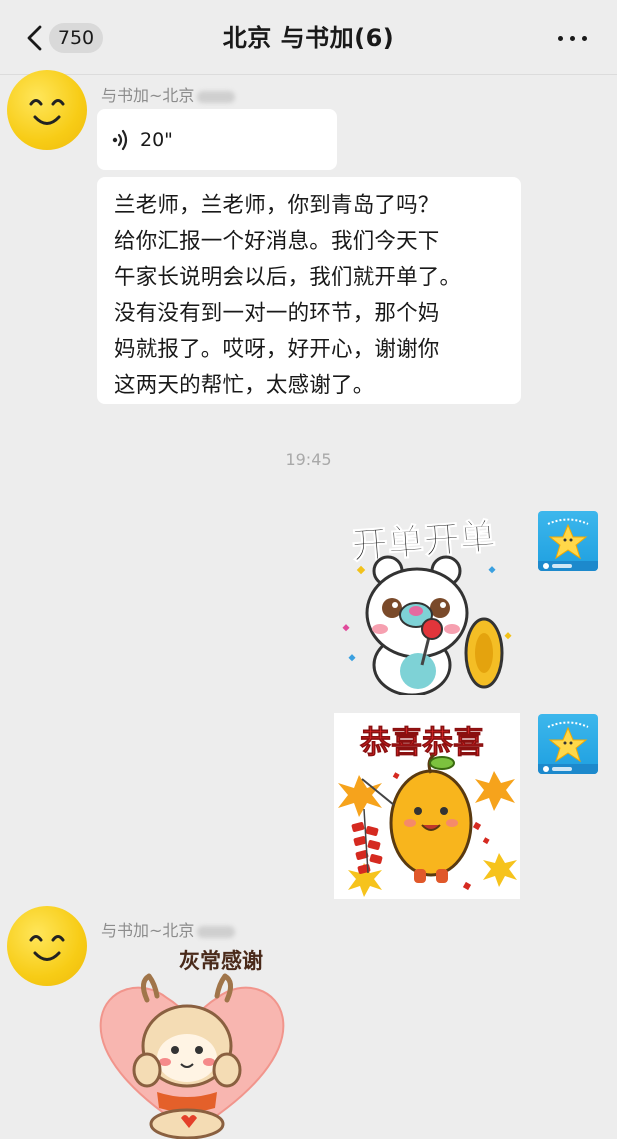 The height and width of the screenshot is (1139, 617). What do you see at coordinates (434, 625) in the screenshot?
I see `bear-mascot` at bounding box center [434, 625].